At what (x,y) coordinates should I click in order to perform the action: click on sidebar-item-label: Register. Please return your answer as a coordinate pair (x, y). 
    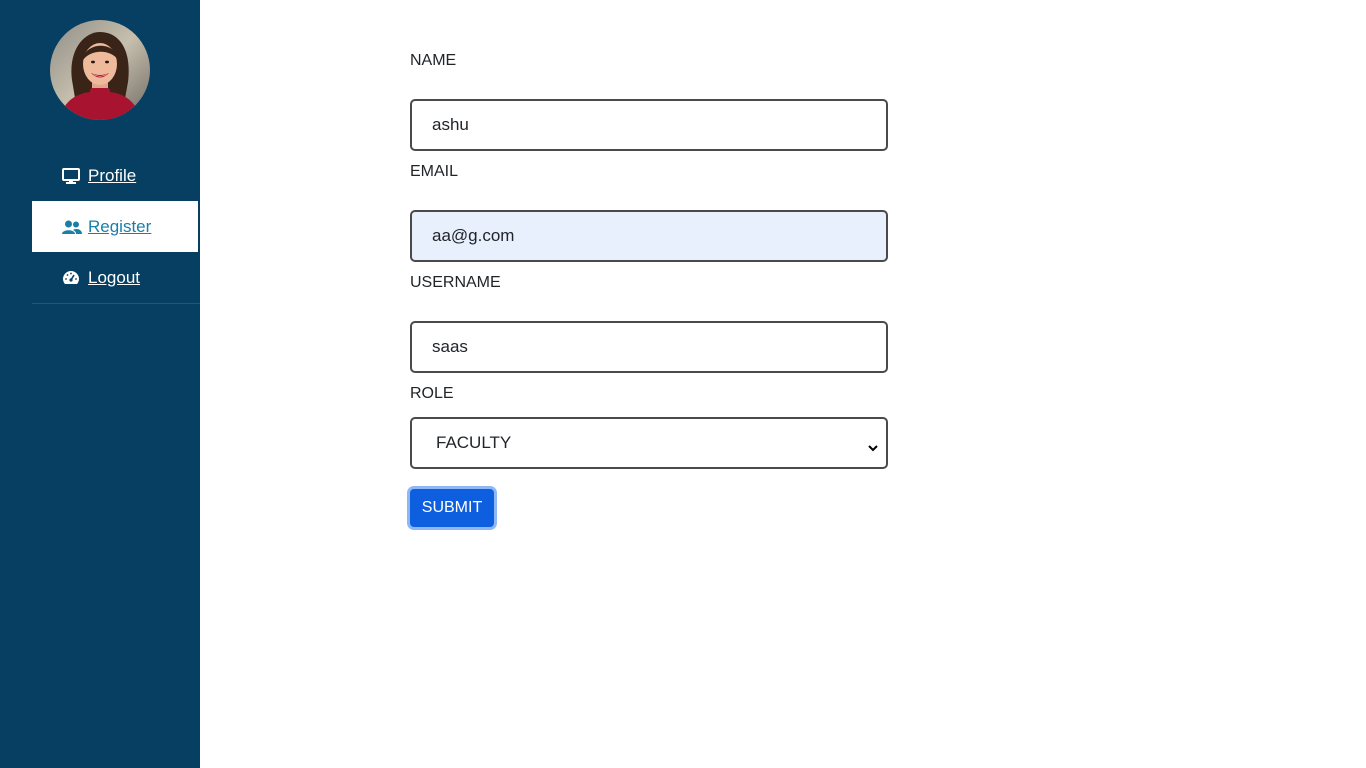
    Looking at the image, I should click on (120, 226).